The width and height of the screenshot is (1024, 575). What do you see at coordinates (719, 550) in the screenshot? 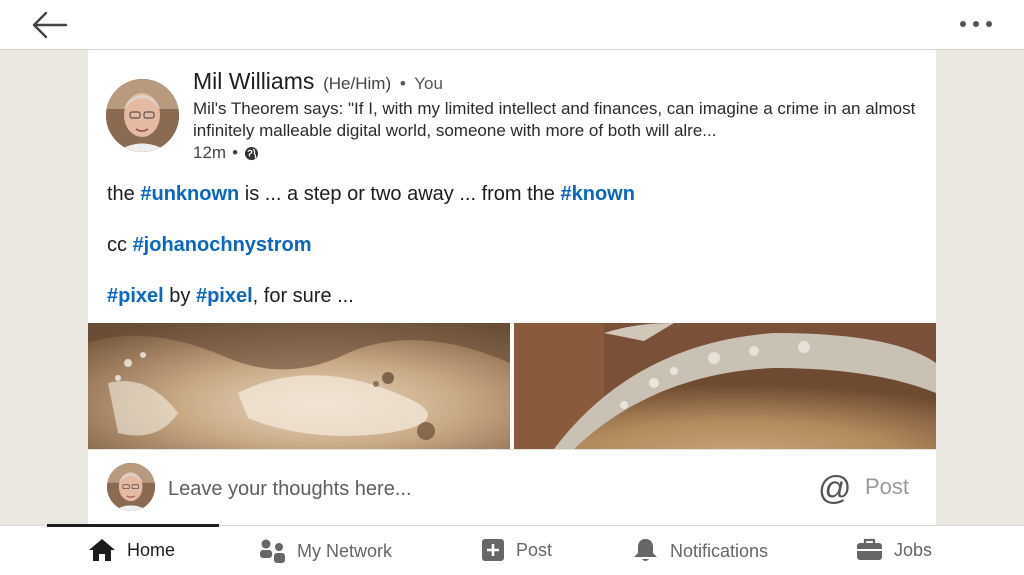
I see `nav-label: Notifications` at bounding box center [719, 550].